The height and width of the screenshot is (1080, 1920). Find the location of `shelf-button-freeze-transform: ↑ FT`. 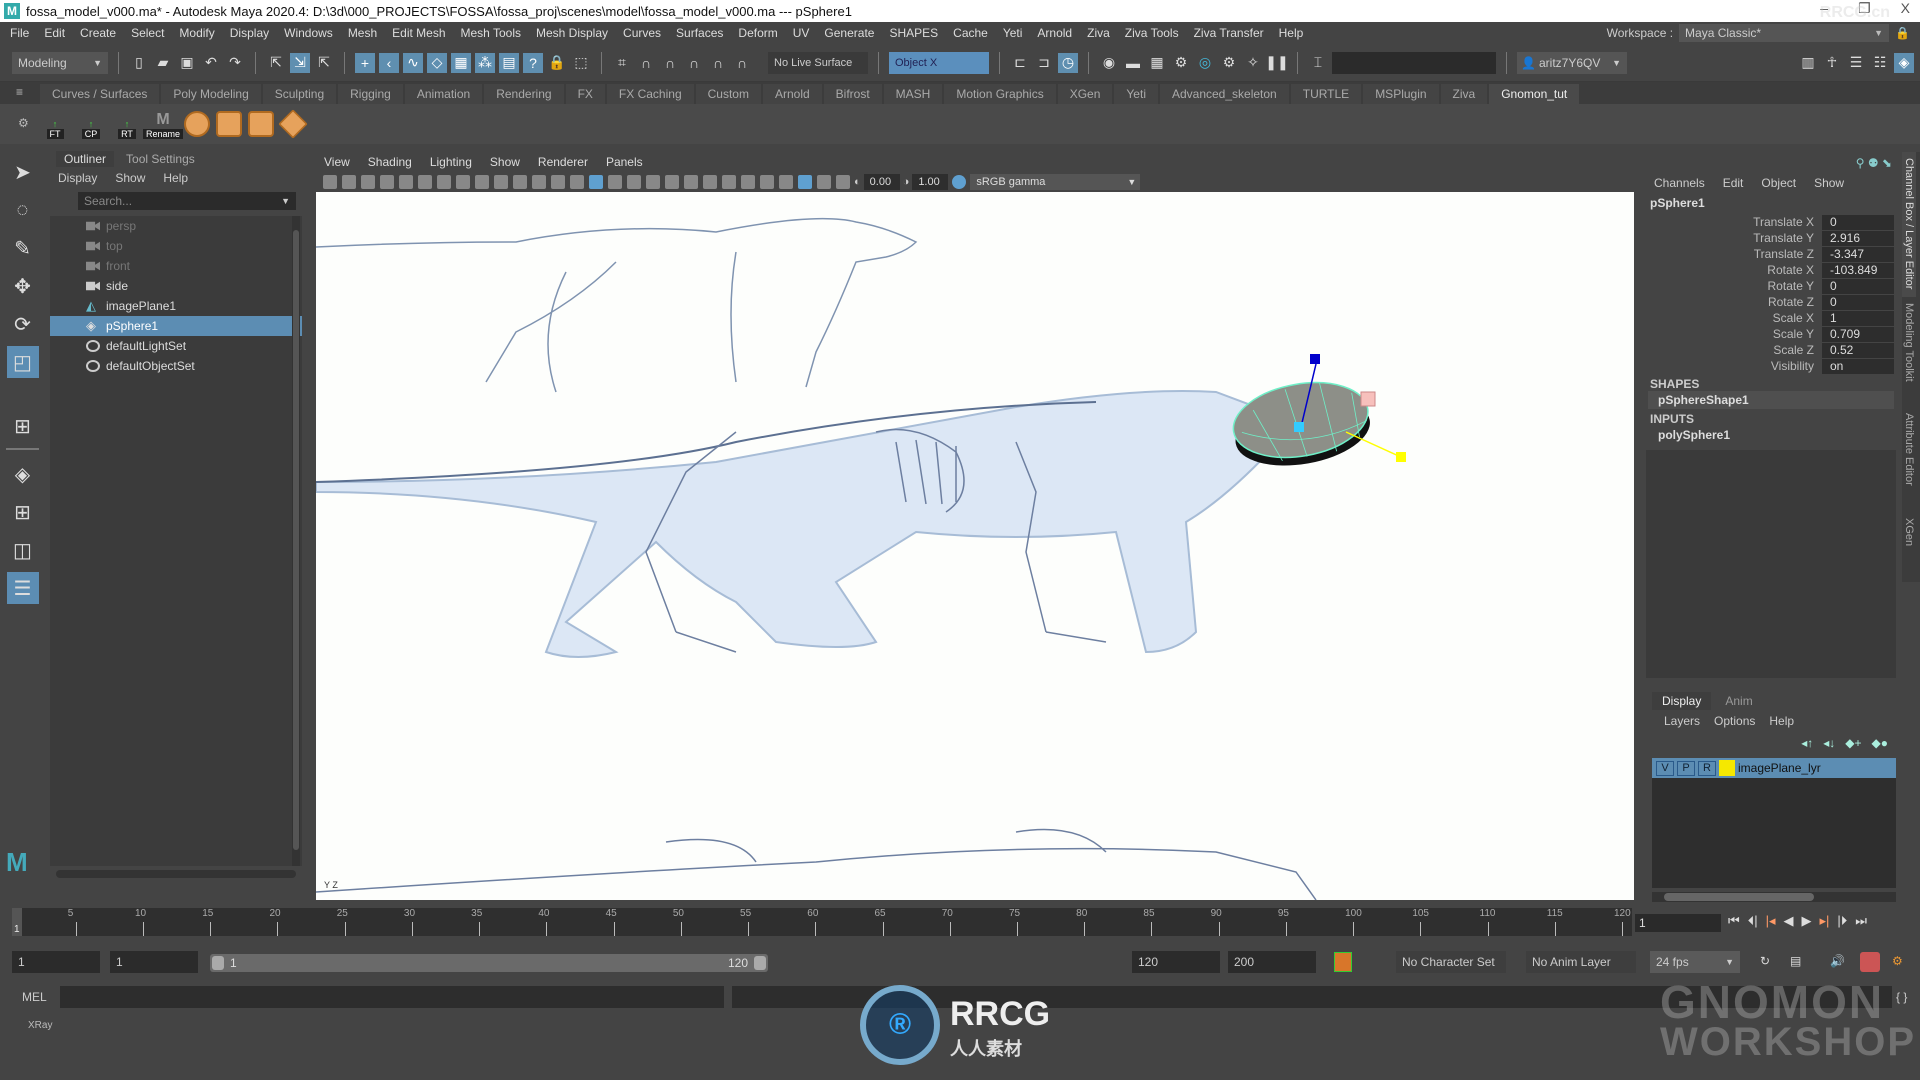

shelf-button-freeze-transform: ↑ FT is located at coordinates (55, 124).